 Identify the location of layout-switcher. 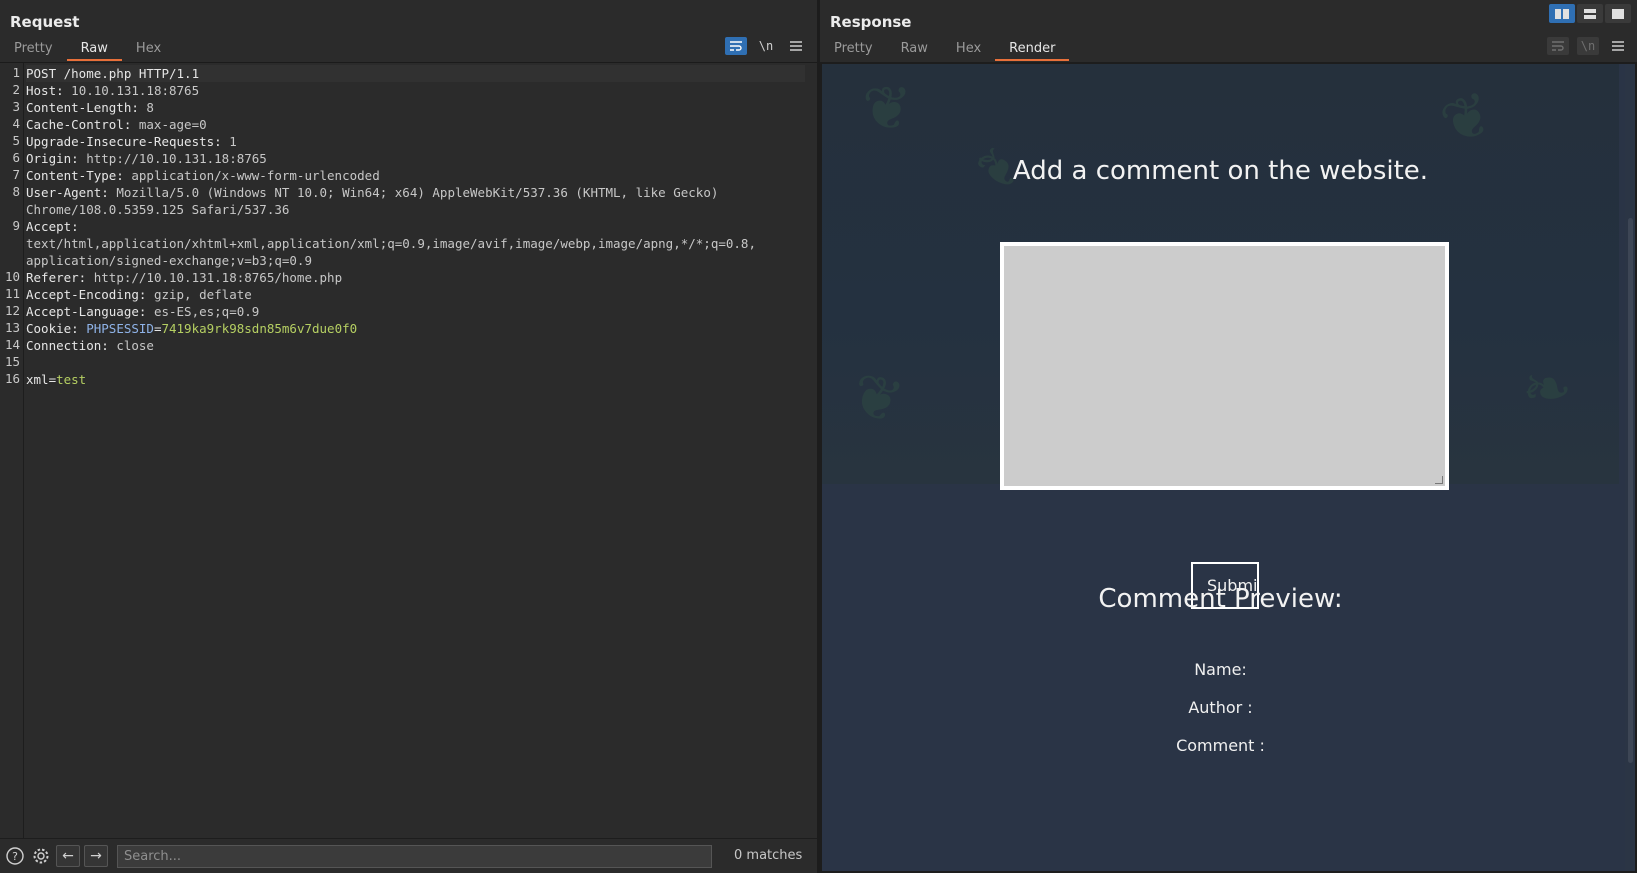
(1590, 13).